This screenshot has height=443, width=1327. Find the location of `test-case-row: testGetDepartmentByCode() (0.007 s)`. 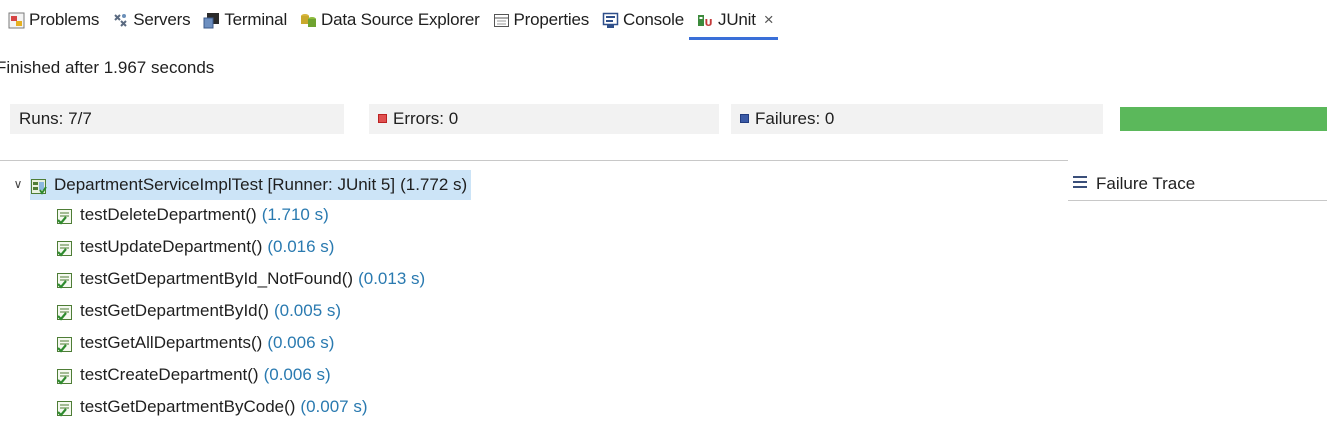

test-case-row: testGetDepartmentByCode() (0.007 s) is located at coordinates (212, 407).